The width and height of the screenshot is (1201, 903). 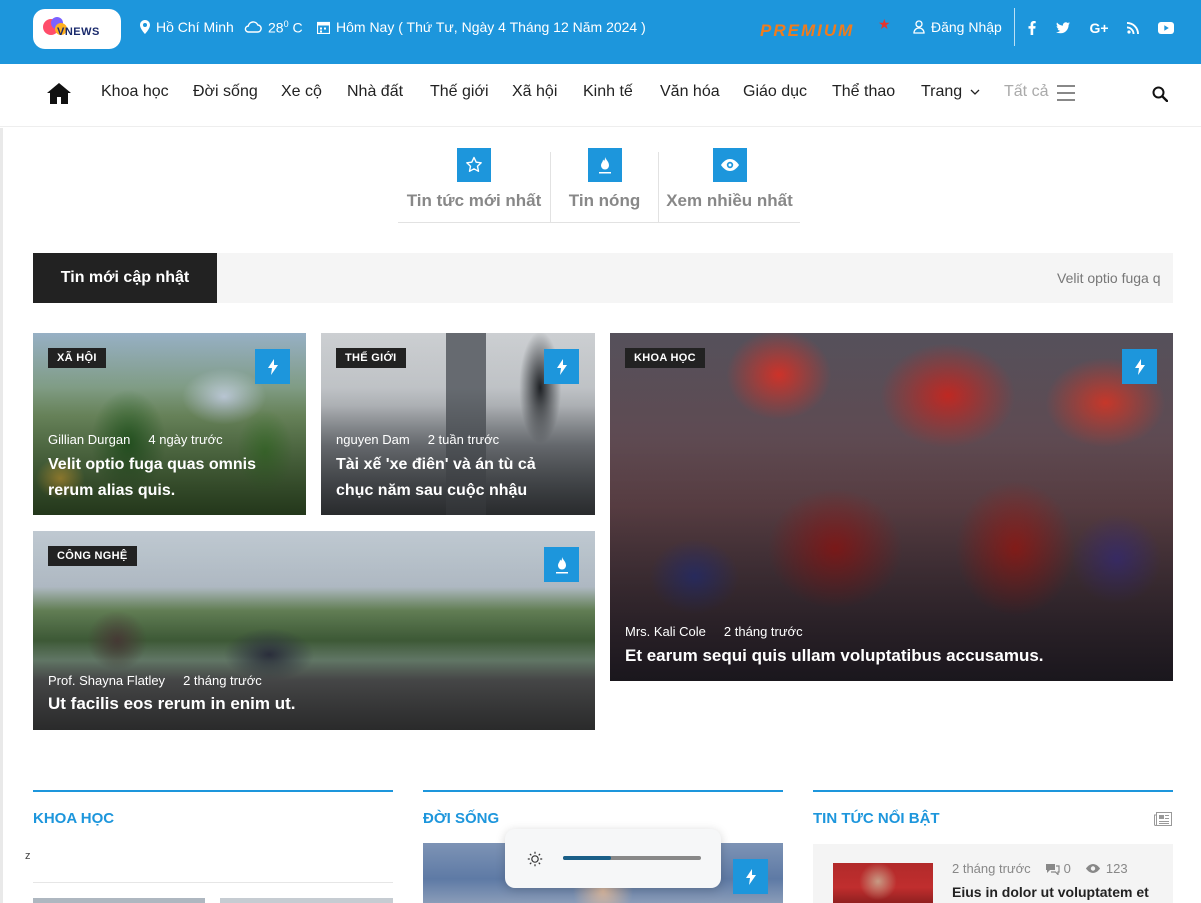 What do you see at coordinates (474, 185) in the screenshot?
I see `tab-latest-news: Tin tức mới nhất` at bounding box center [474, 185].